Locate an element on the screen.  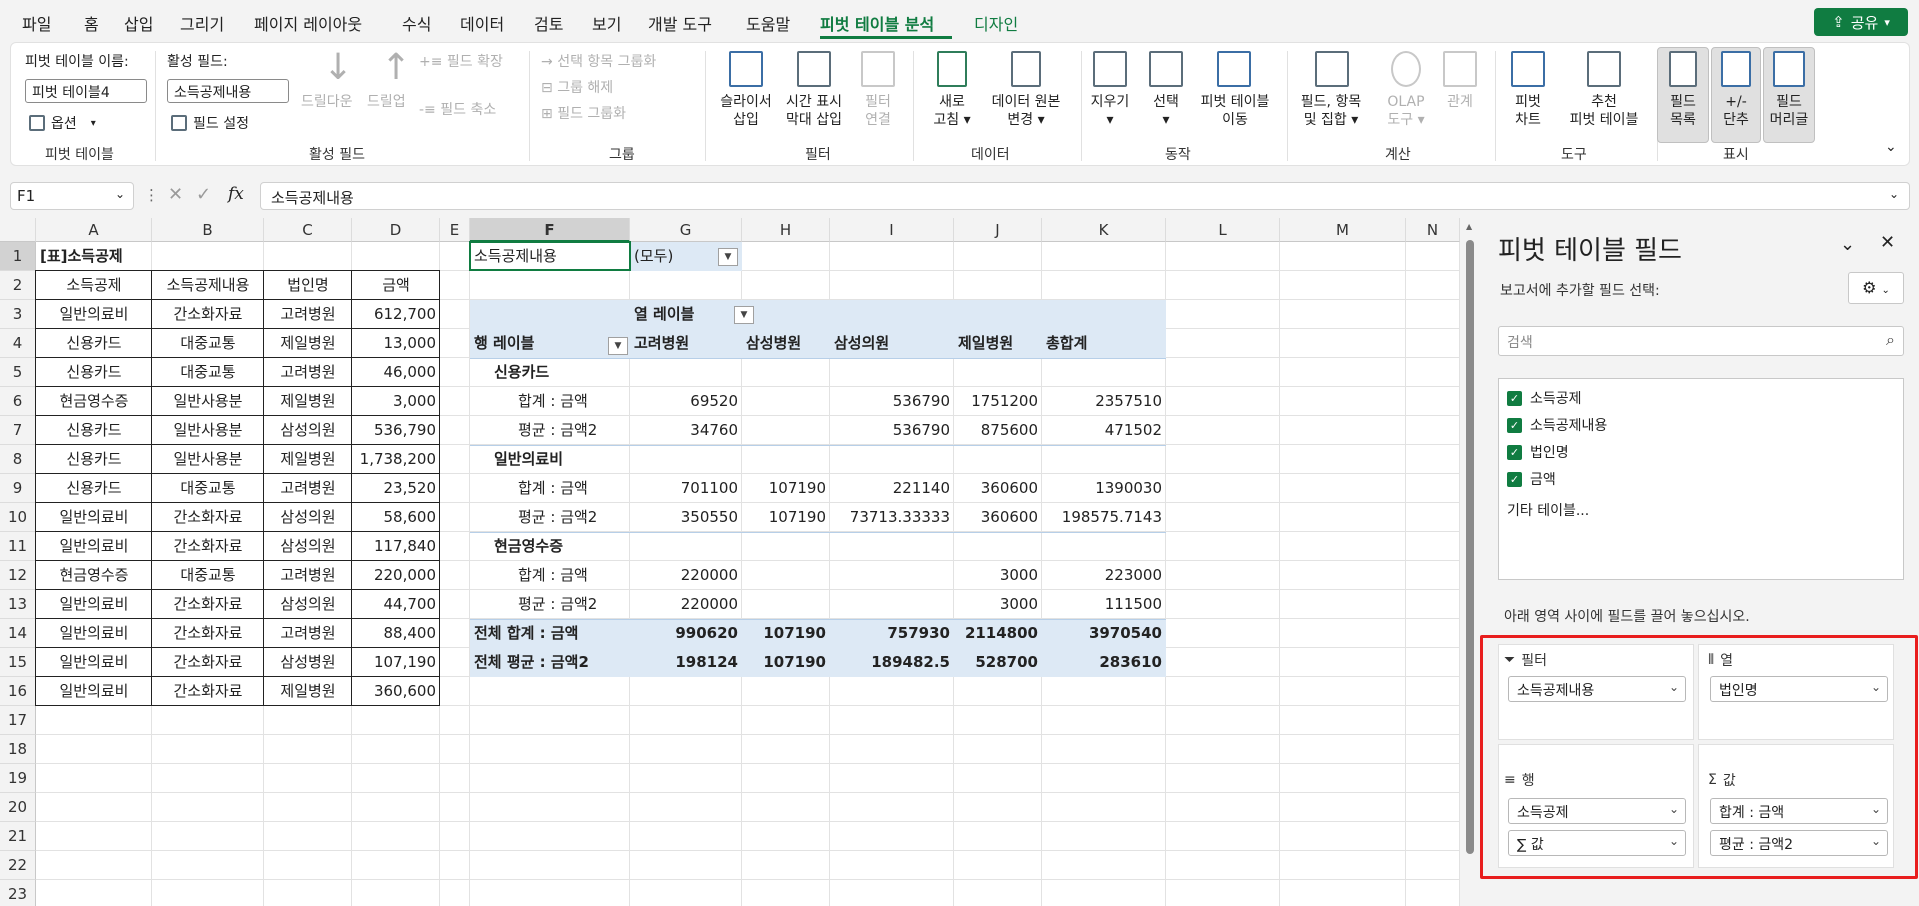
pivot-value: 34760 is located at coordinates (686, 430).